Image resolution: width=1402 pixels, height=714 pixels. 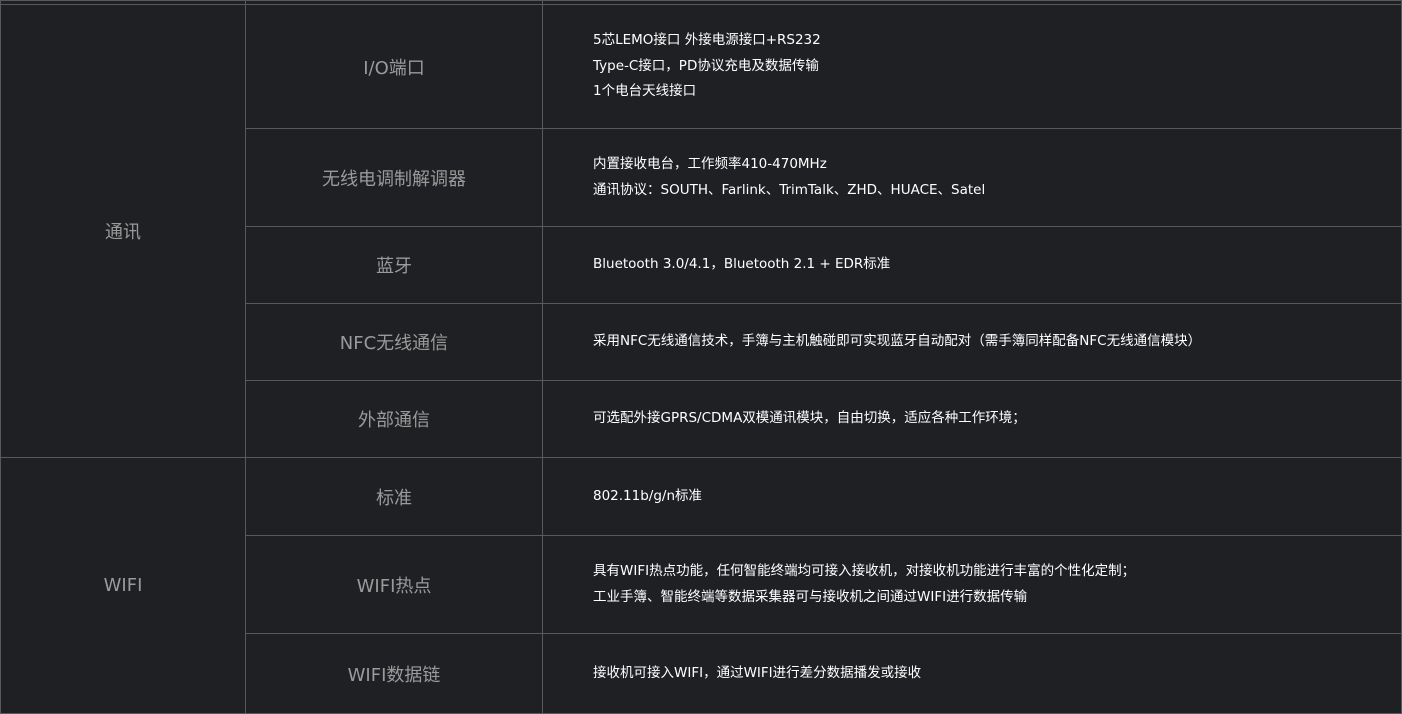 What do you see at coordinates (123, 231) in the screenshot?
I see `category-communication: 通讯` at bounding box center [123, 231].